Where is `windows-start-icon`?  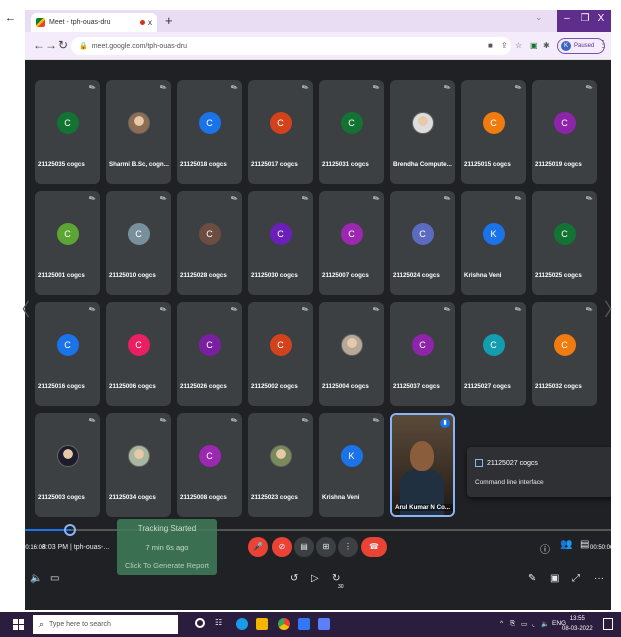
windows-start-icon is located at coordinates (19, 625).